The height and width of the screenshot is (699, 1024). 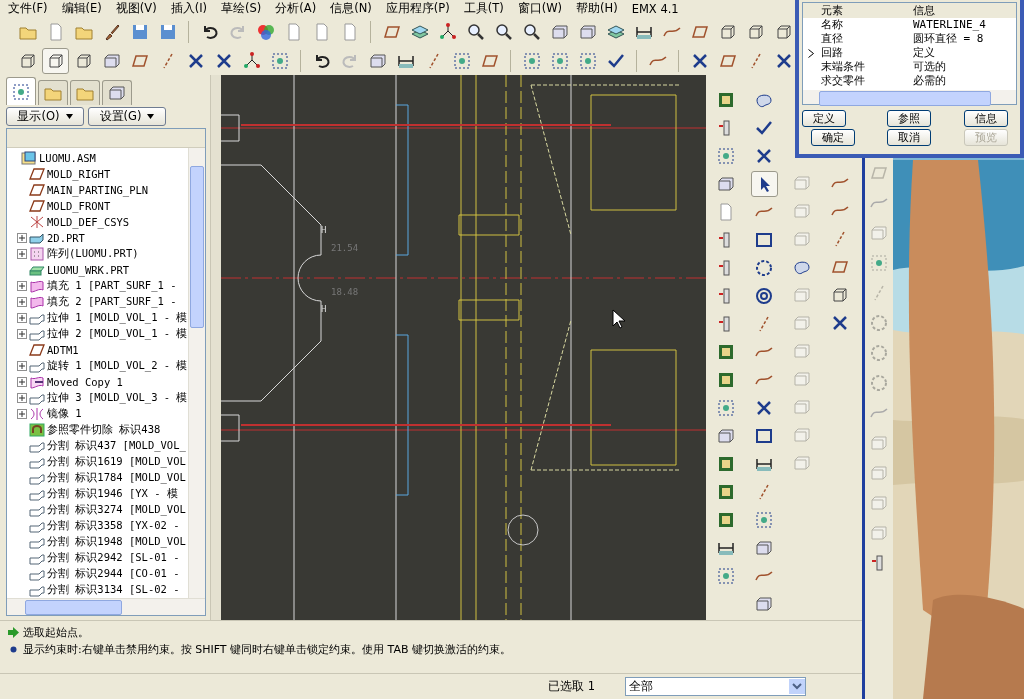 I want to click on tree-item: 分割 标识1784 [MOLD_VOL, so click(x=116, y=478).